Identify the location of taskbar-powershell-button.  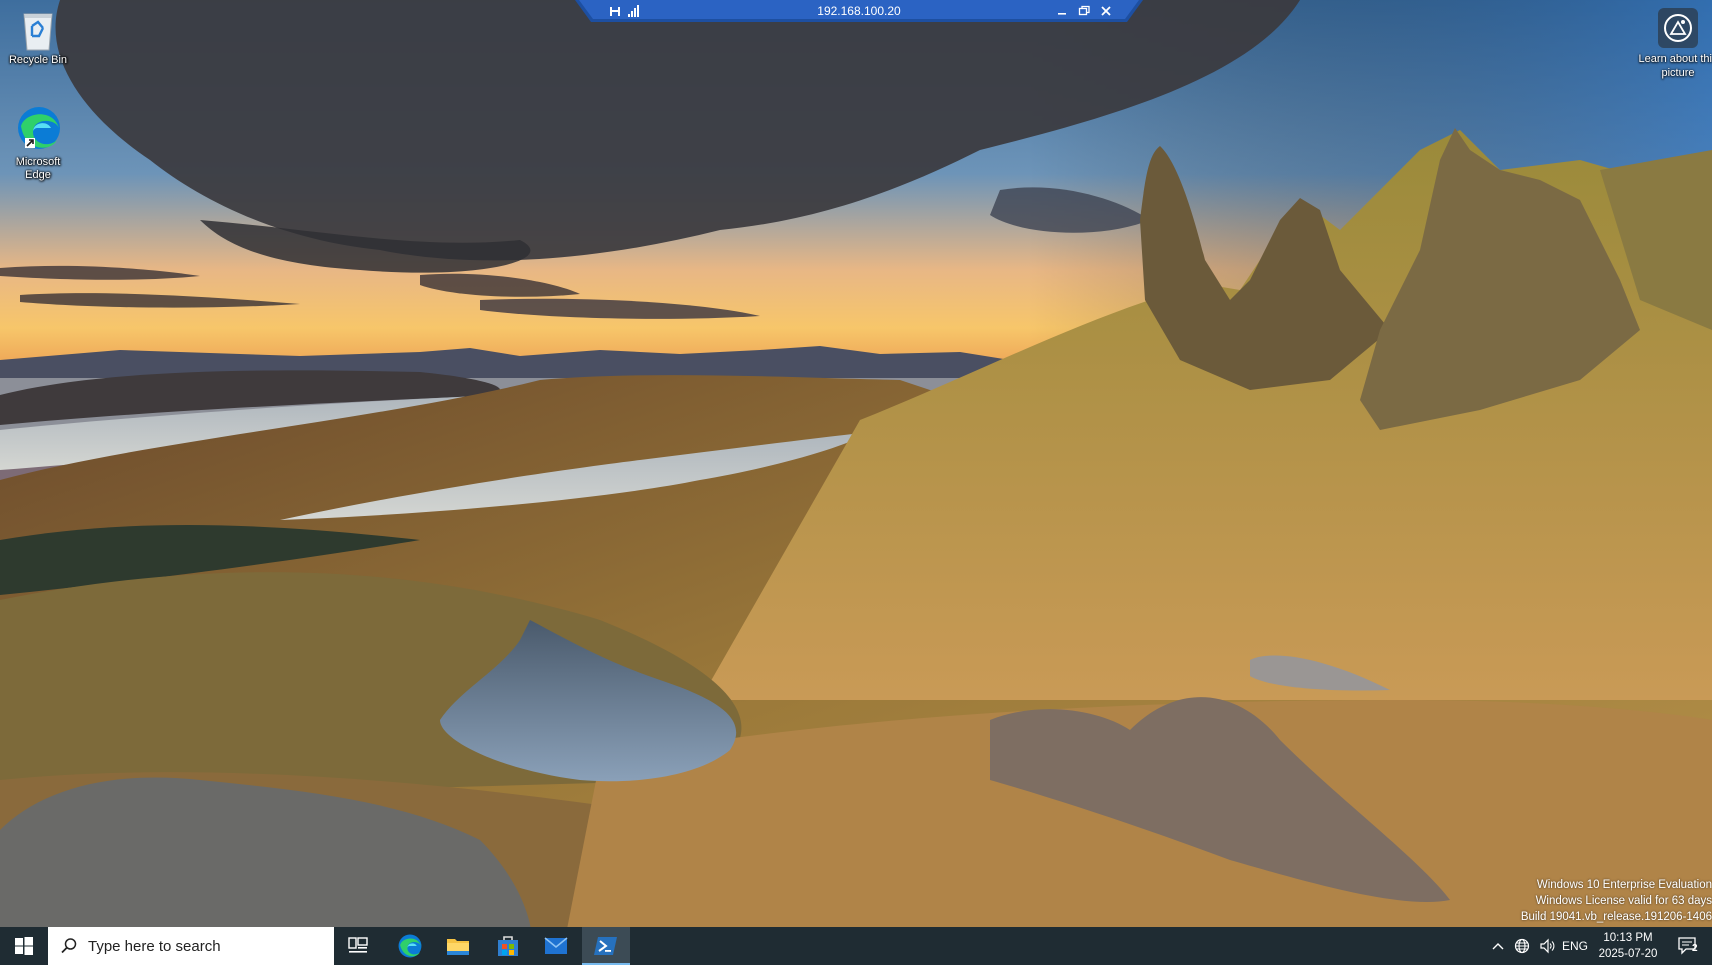
(606, 946).